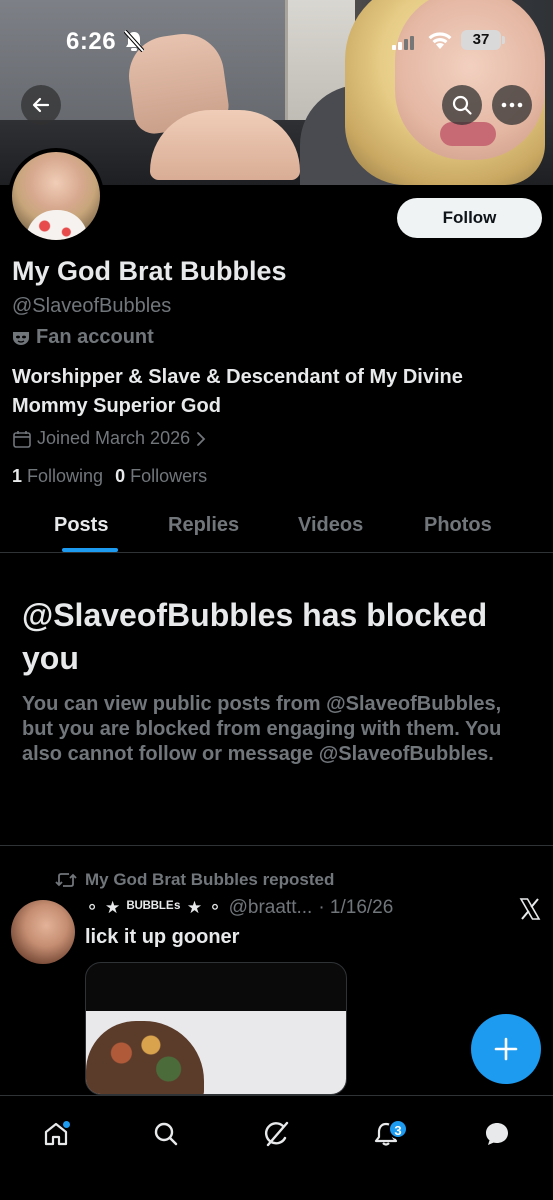 Image resolution: width=553 pixels, height=1200 pixels. What do you see at coordinates (56, 1134) in the screenshot?
I see `nav-home` at bounding box center [56, 1134].